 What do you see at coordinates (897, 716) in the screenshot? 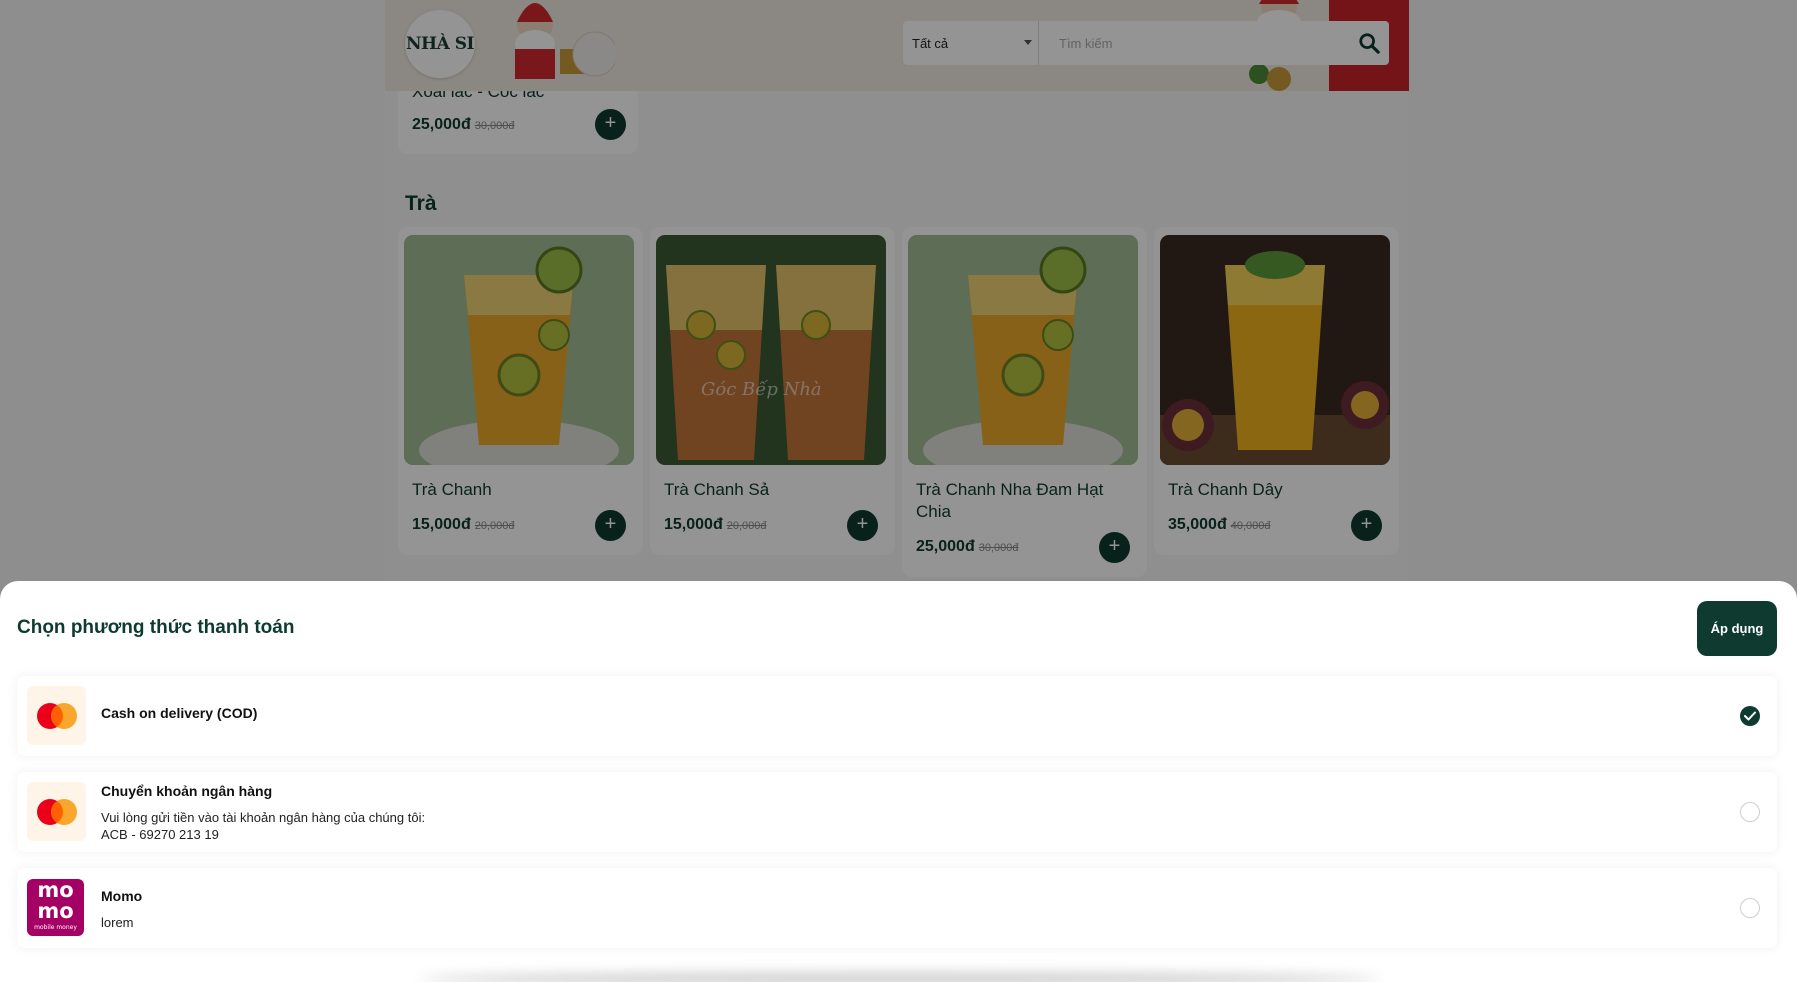
I see `payment-method-cod: Cash on delivery (COD)` at bounding box center [897, 716].